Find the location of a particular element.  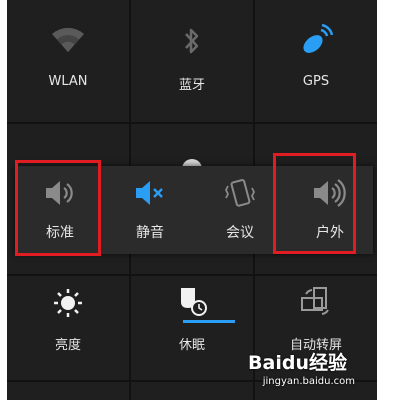

sleep-active-indicator is located at coordinates (209, 321).